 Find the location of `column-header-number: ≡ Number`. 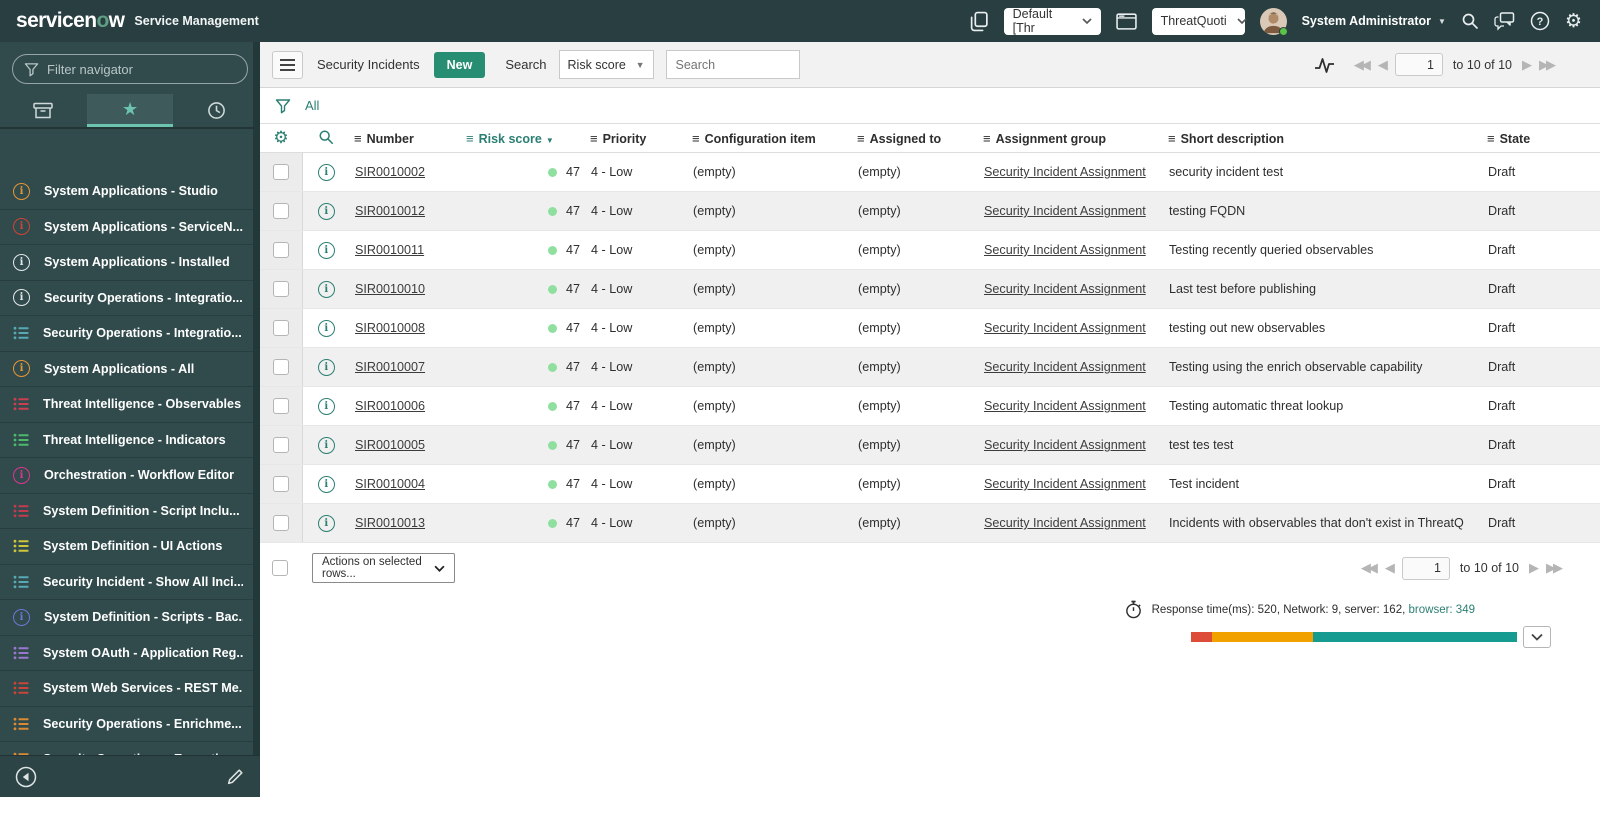

column-header-number: ≡ Number is located at coordinates (406, 138).